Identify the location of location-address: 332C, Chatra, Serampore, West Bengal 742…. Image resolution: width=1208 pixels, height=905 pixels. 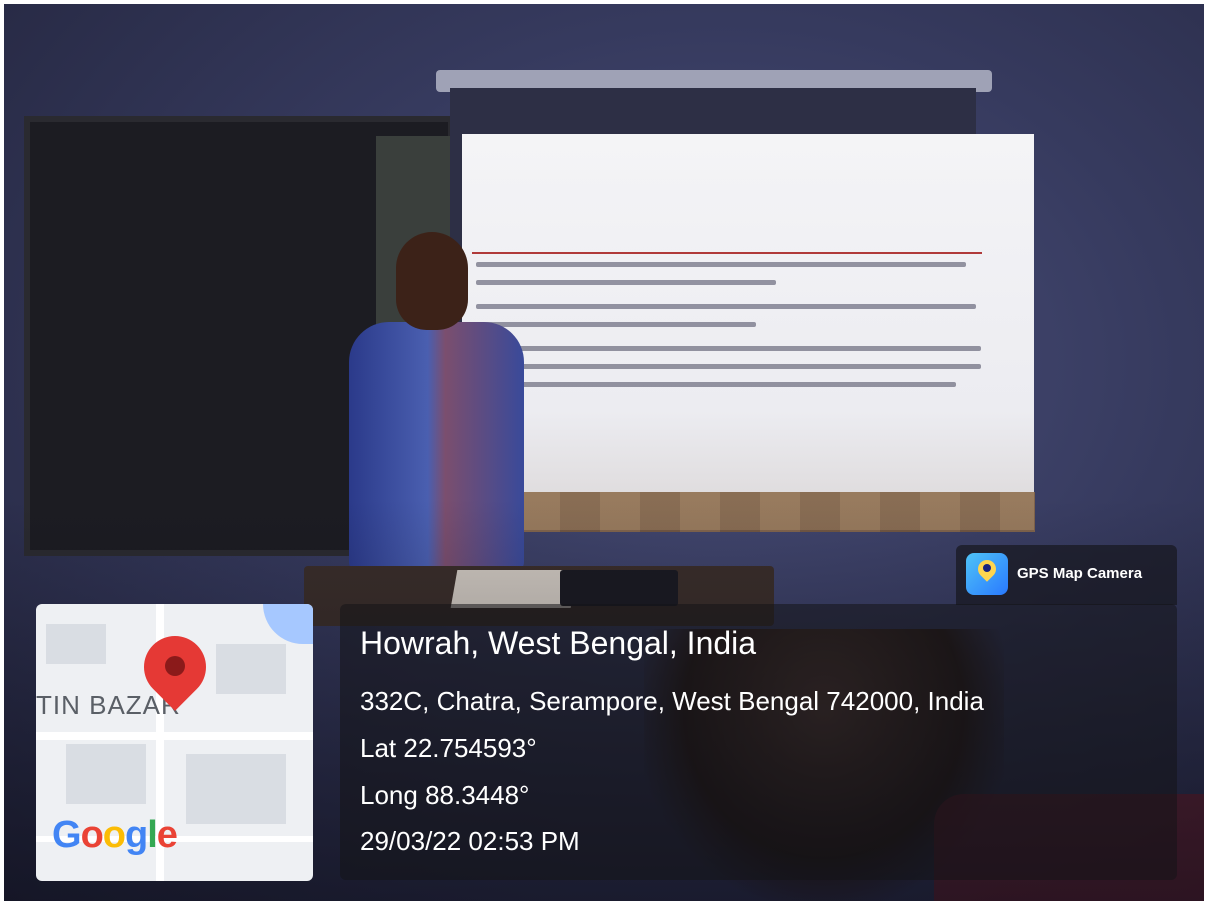
(672, 701).